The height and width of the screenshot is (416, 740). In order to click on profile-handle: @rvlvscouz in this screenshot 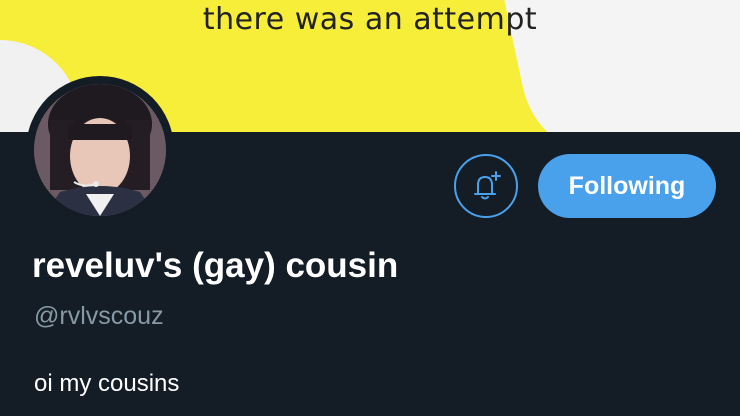, I will do `click(99, 316)`.